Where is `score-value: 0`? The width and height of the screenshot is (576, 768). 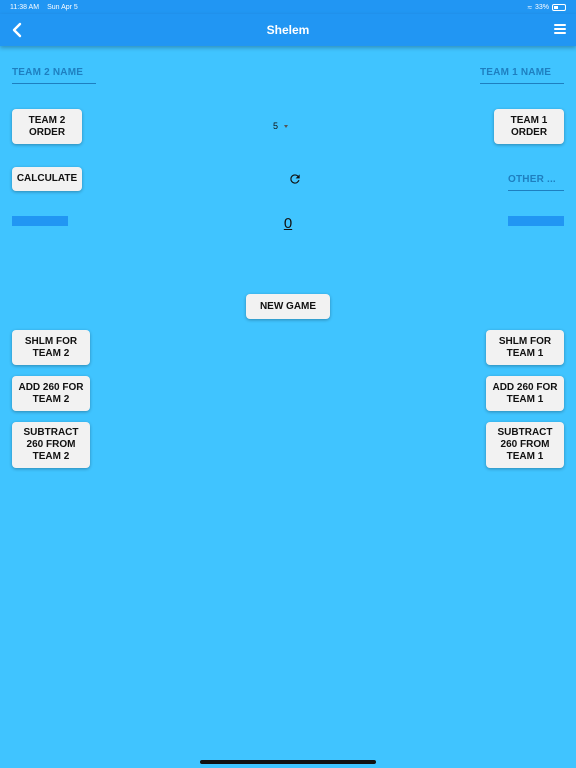 score-value: 0 is located at coordinates (288, 226).